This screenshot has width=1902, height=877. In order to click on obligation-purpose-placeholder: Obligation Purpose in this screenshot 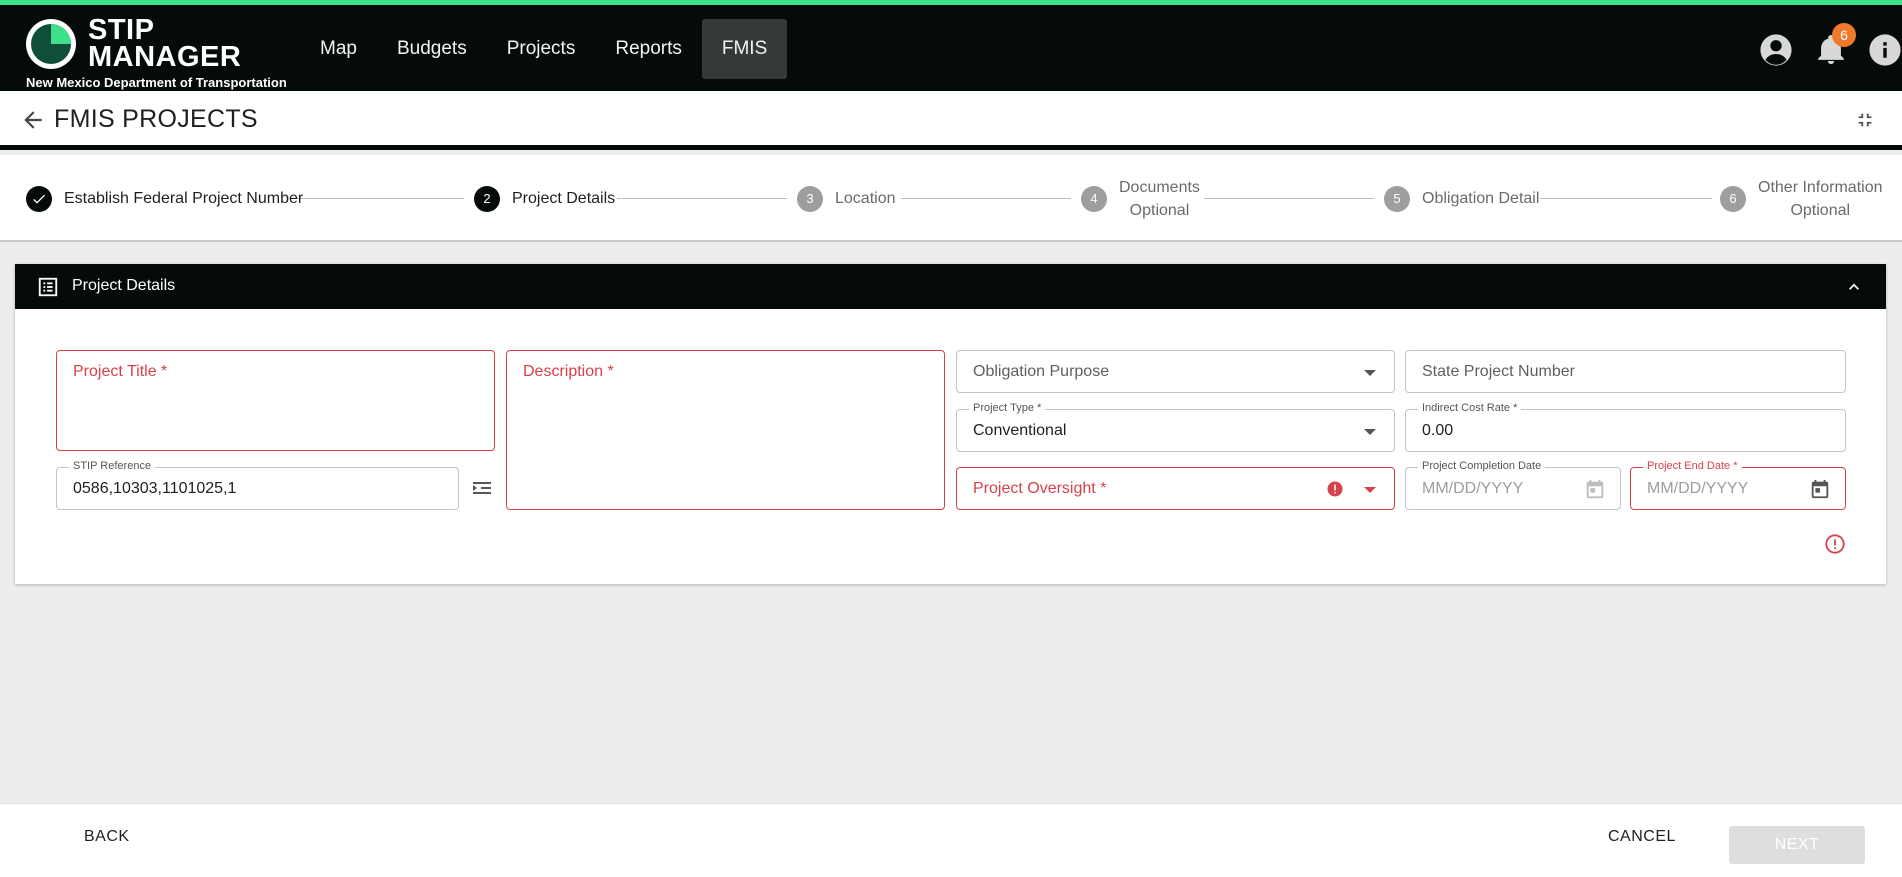, I will do `click(1041, 371)`.